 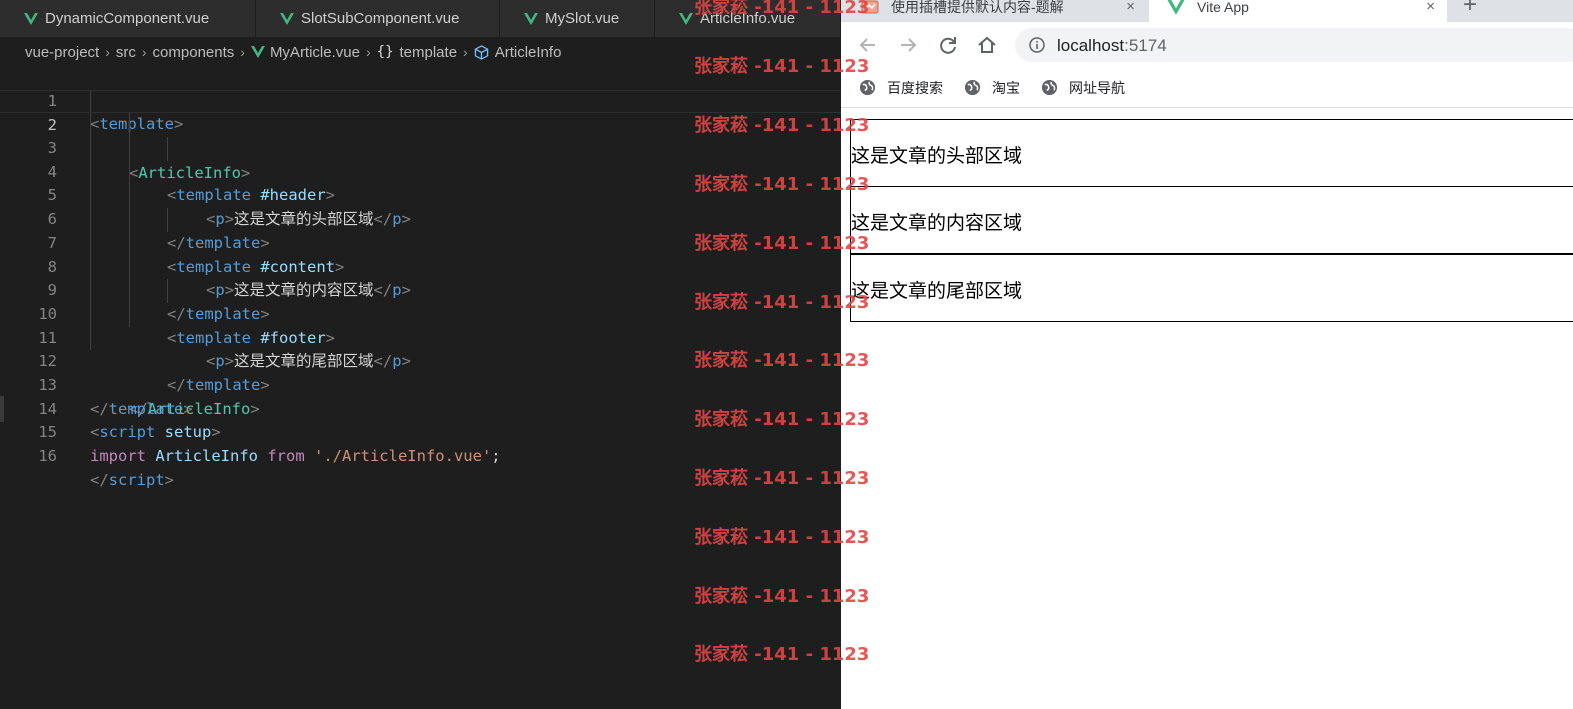 I want to click on editor-tab-articleinfo: ArticleInfo.vue, so click(x=748, y=18).